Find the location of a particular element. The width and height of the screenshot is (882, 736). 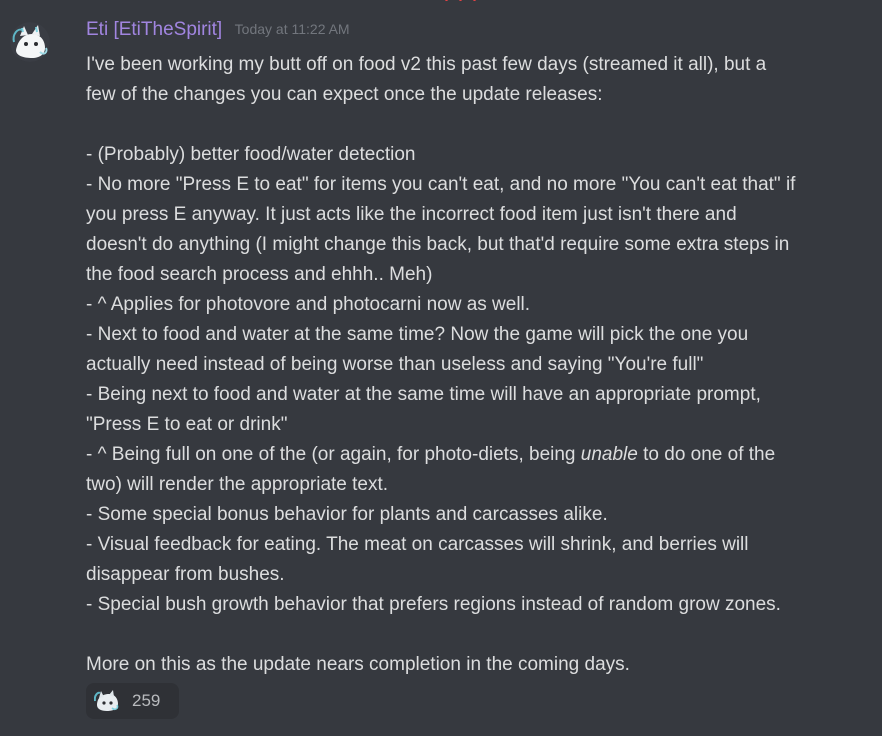

message-line: "Press E to eat or drink" is located at coordinates (187, 424).